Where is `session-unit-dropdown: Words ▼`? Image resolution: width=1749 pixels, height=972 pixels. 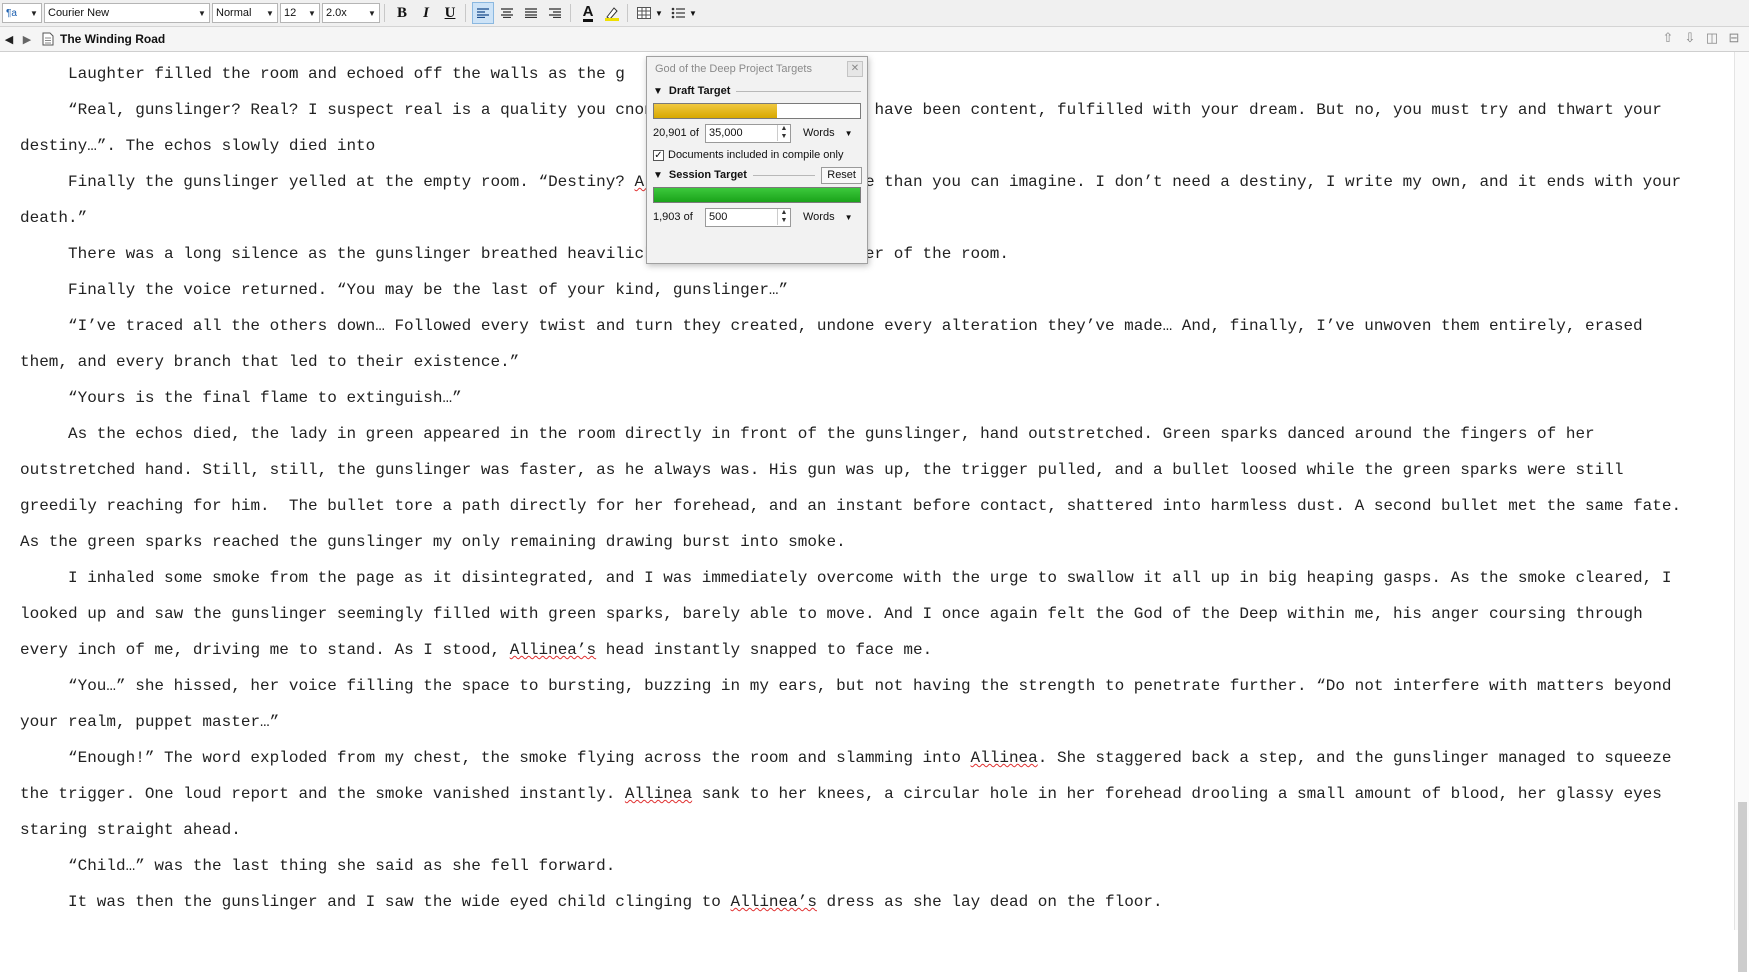 session-unit-dropdown: Words ▼ is located at coordinates (828, 217).